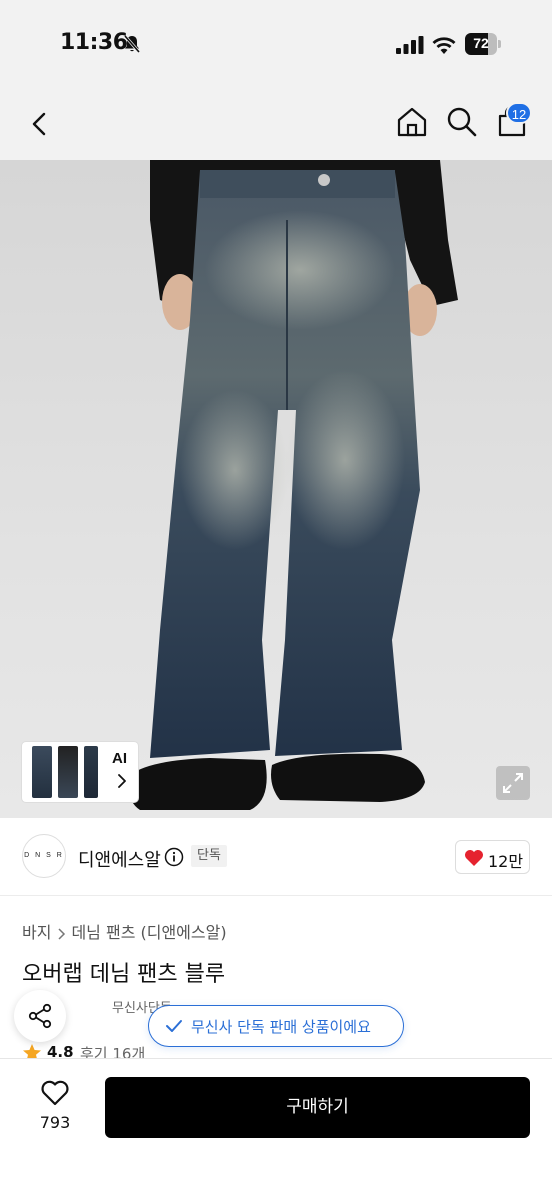 Image resolution: width=552 pixels, height=1200 pixels. What do you see at coordinates (55, 1093) in the screenshot?
I see `heart-outline-icon` at bounding box center [55, 1093].